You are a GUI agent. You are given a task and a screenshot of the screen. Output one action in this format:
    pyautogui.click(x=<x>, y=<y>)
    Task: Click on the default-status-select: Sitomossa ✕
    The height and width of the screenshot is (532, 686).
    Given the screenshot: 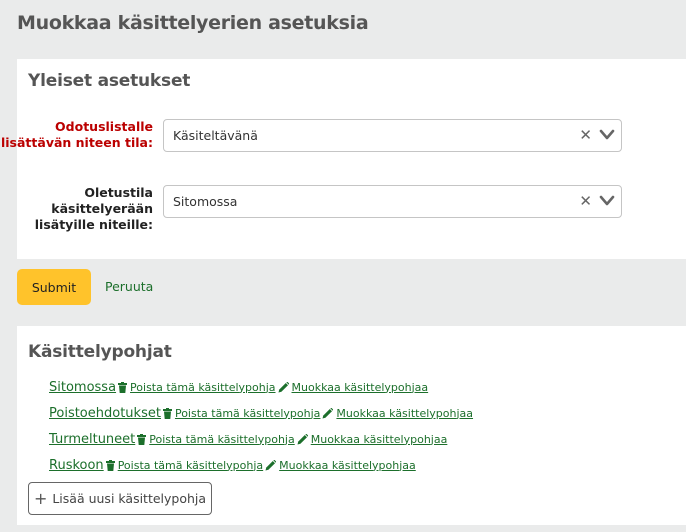 What is the action you would take?
    pyautogui.click(x=392, y=201)
    